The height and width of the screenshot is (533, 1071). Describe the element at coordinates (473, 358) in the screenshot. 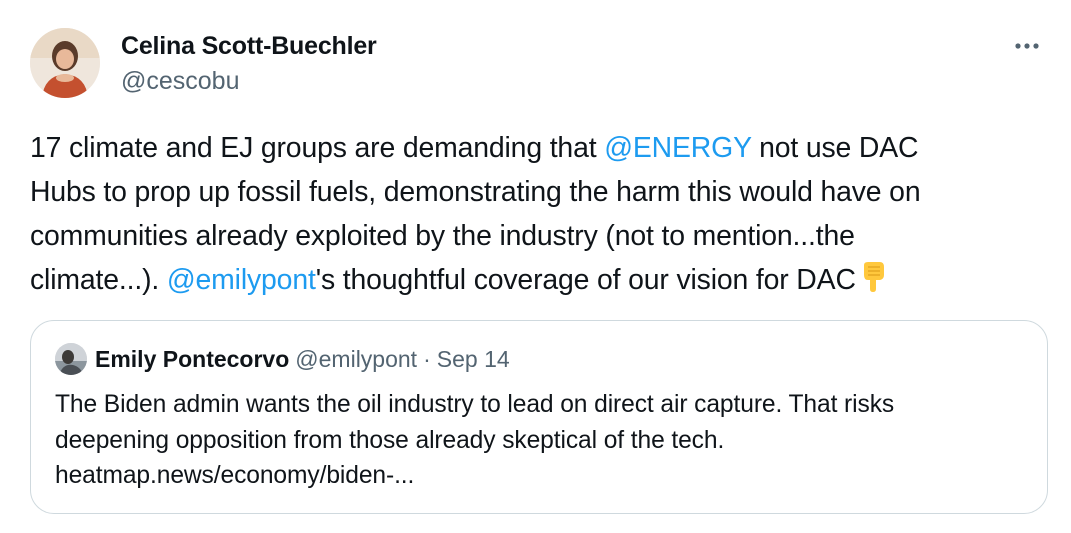

I see `quoted-tweet-date: Sep 14` at that location.